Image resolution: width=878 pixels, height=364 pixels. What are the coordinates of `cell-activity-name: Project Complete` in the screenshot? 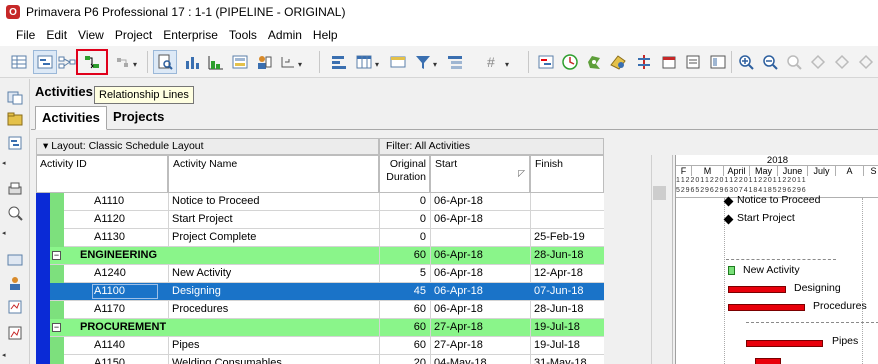 It's located at (214, 237).